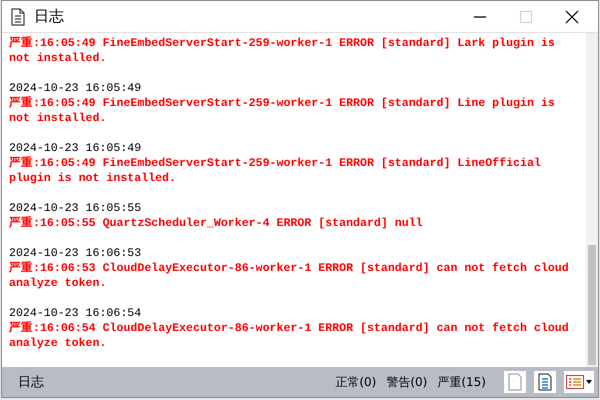 Image resolution: width=600 pixels, height=400 pixels. I want to click on scrollbar, so click(592, 200).